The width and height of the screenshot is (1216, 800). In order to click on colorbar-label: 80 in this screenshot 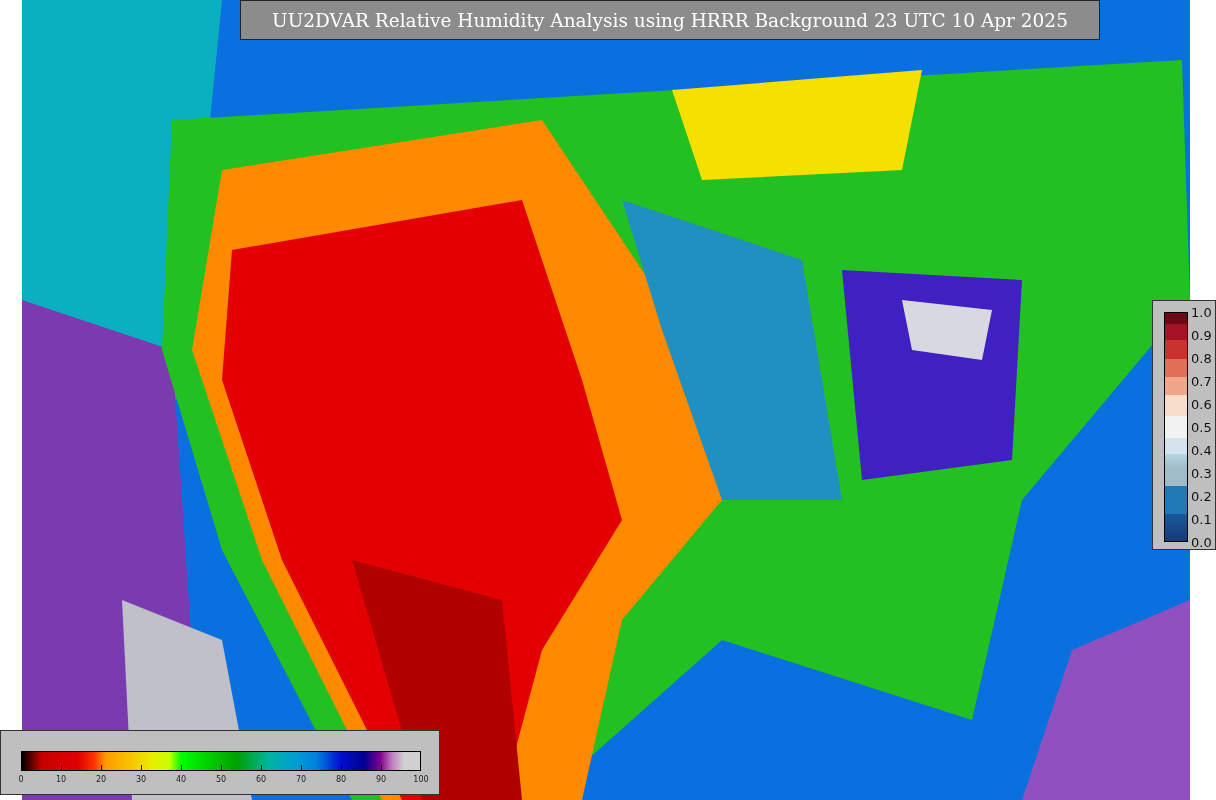, I will do `click(341, 779)`.